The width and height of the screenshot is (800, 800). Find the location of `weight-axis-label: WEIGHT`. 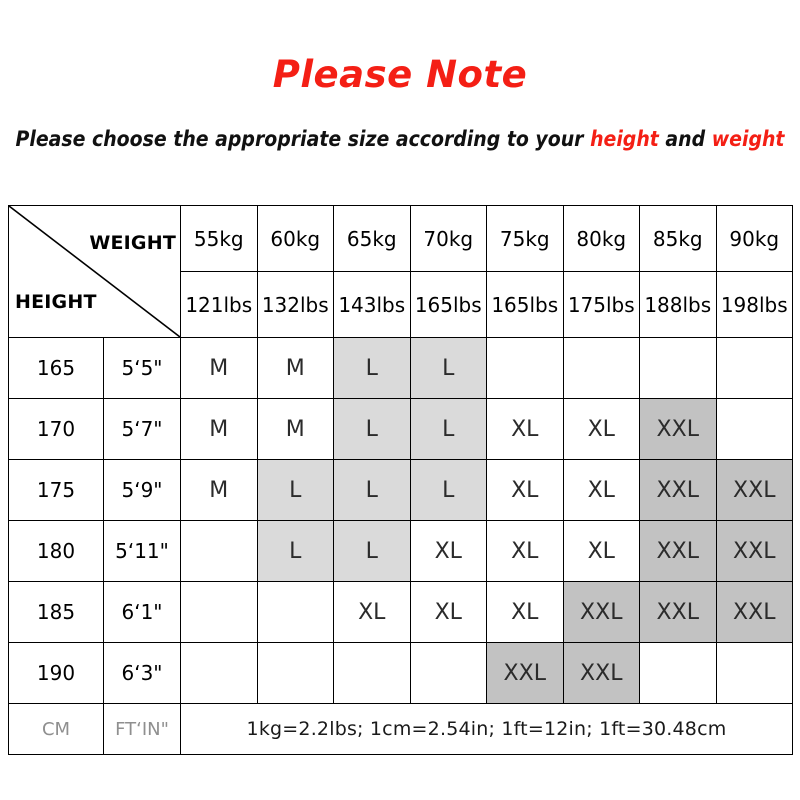

weight-axis-label: WEIGHT is located at coordinates (132, 243).